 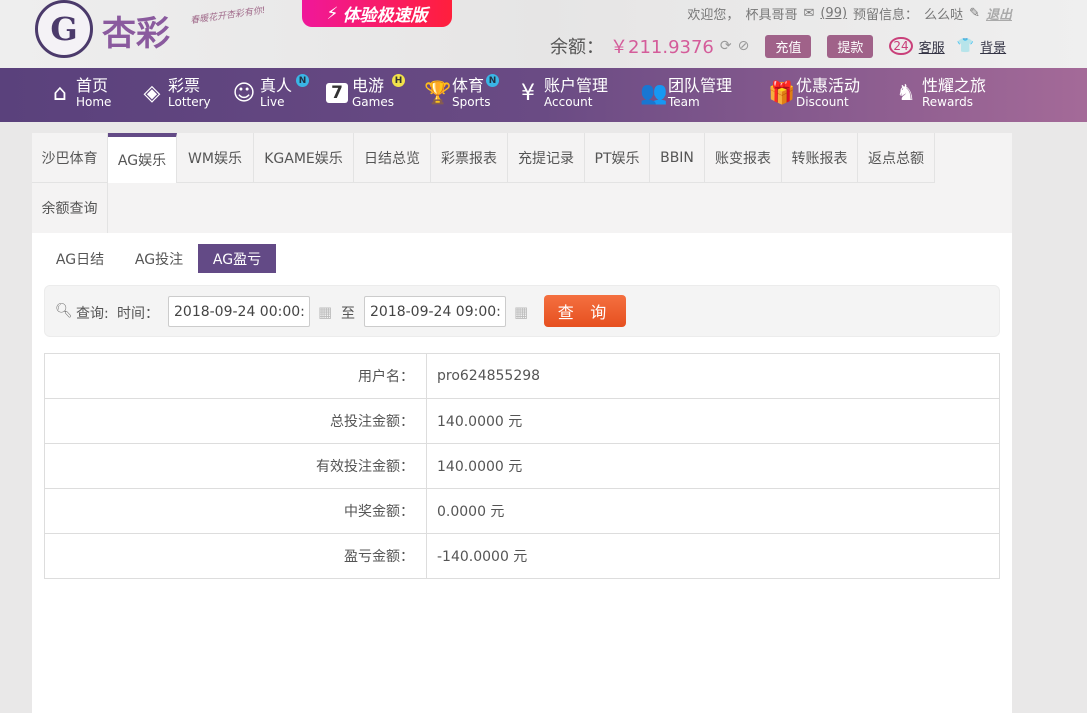 I want to click on row-value: -140.0000 元, so click(x=713, y=556).